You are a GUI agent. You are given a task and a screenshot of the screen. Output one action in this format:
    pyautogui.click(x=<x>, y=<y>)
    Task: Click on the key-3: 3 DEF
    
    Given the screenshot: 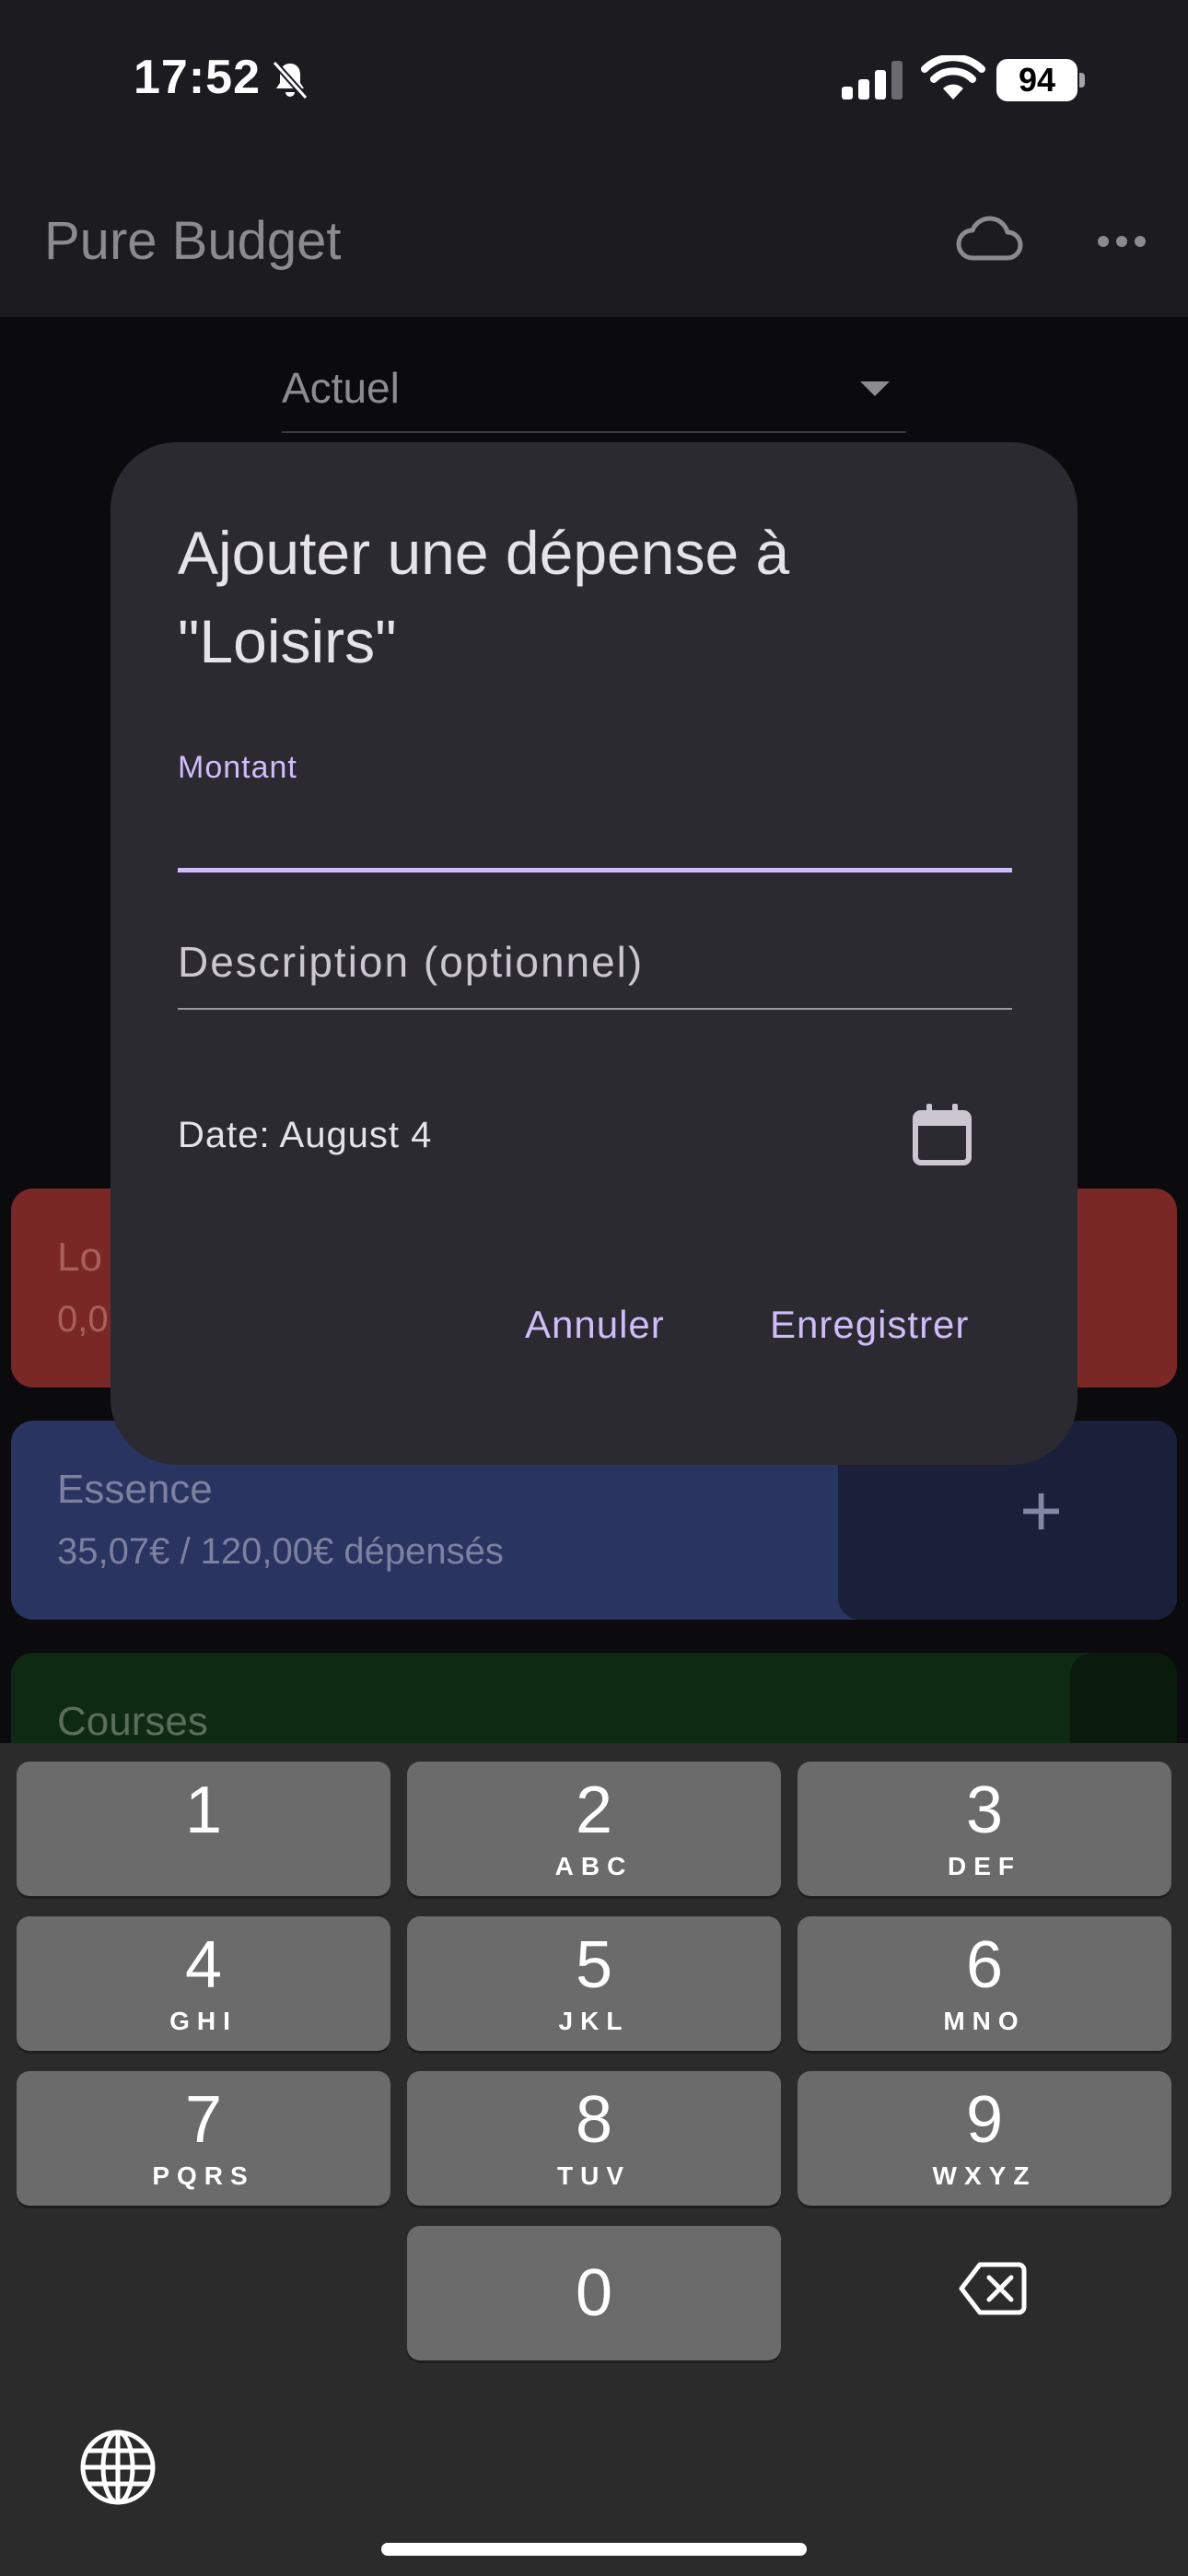 What is the action you would take?
    pyautogui.click(x=985, y=1829)
    